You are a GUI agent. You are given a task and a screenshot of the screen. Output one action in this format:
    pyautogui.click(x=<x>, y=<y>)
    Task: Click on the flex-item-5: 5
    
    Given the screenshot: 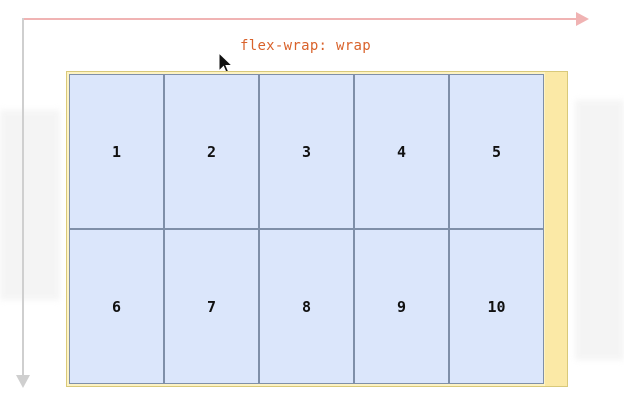 What is the action you would take?
    pyautogui.click(x=496, y=151)
    